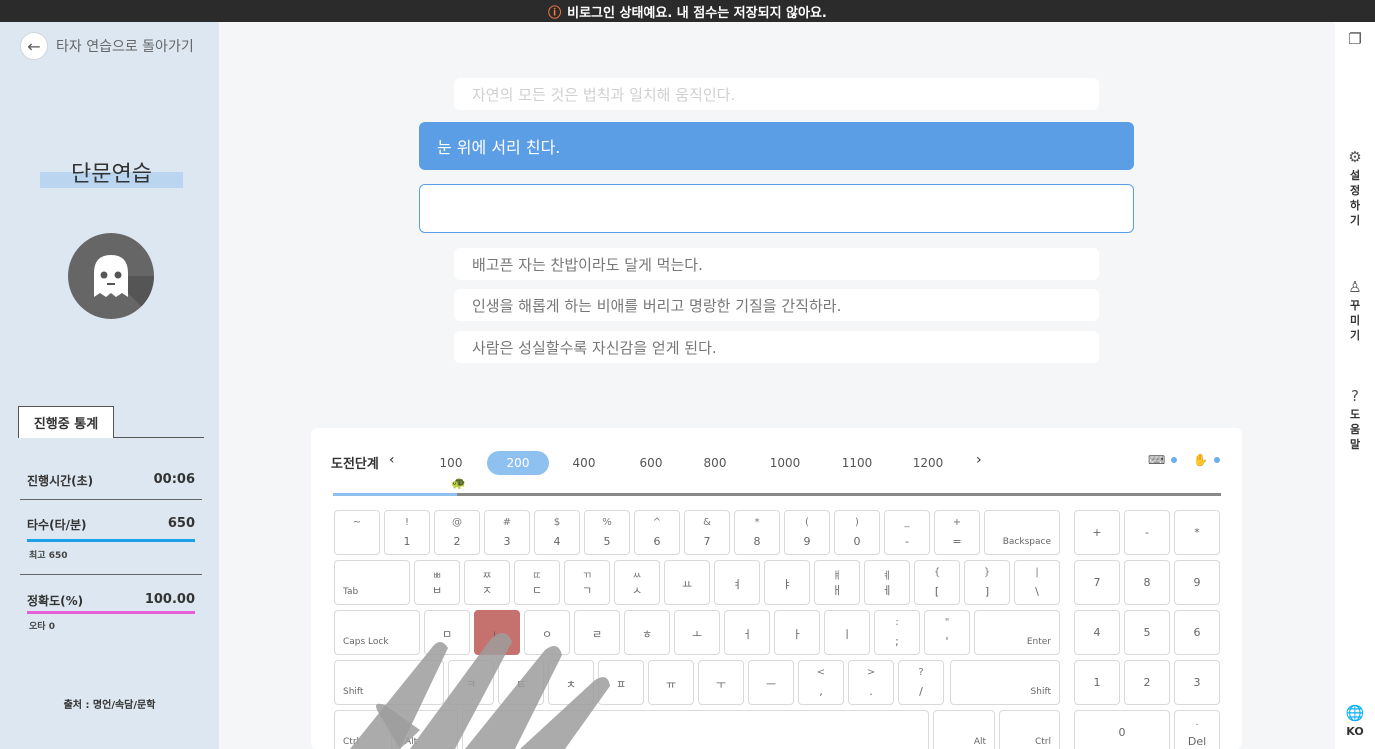  I want to click on typo-count: 오타 0, so click(42, 627).